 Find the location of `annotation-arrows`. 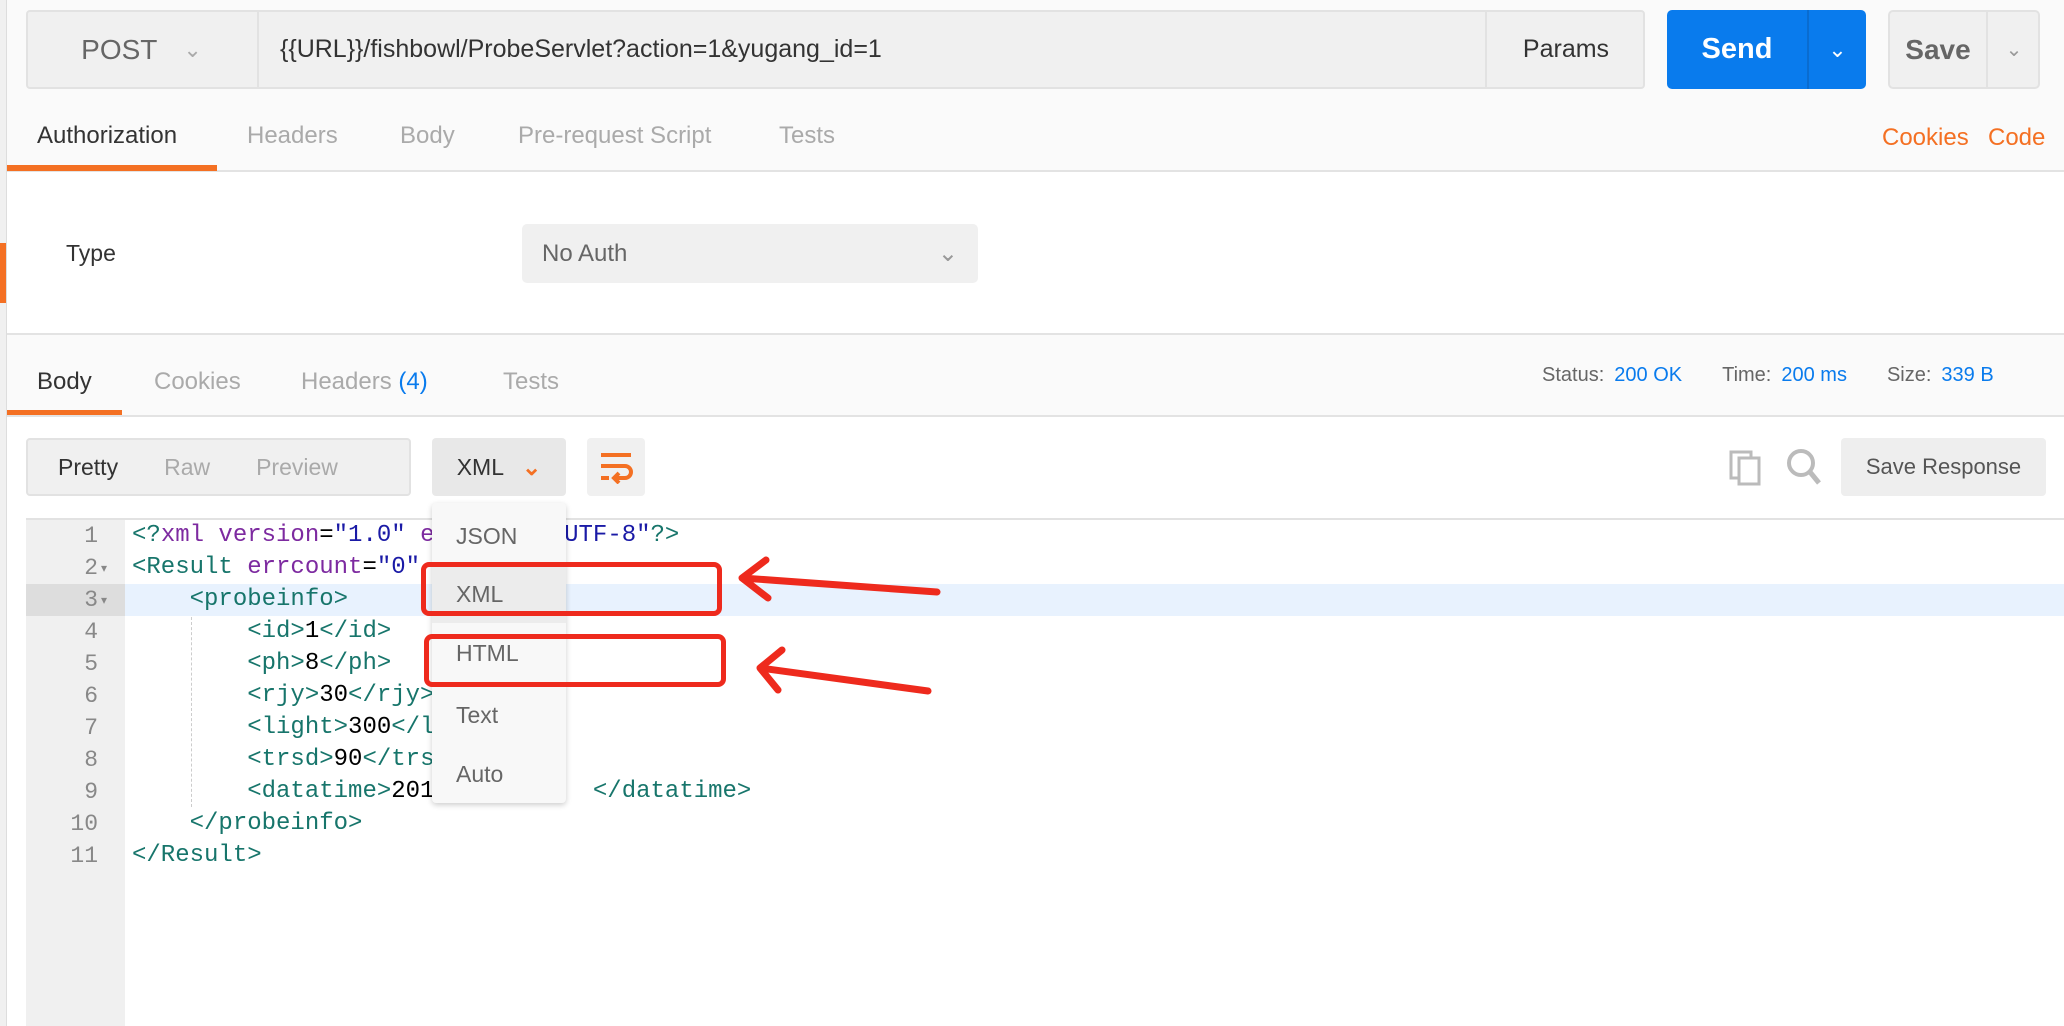

annotation-arrows is located at coordinates (839, 625).